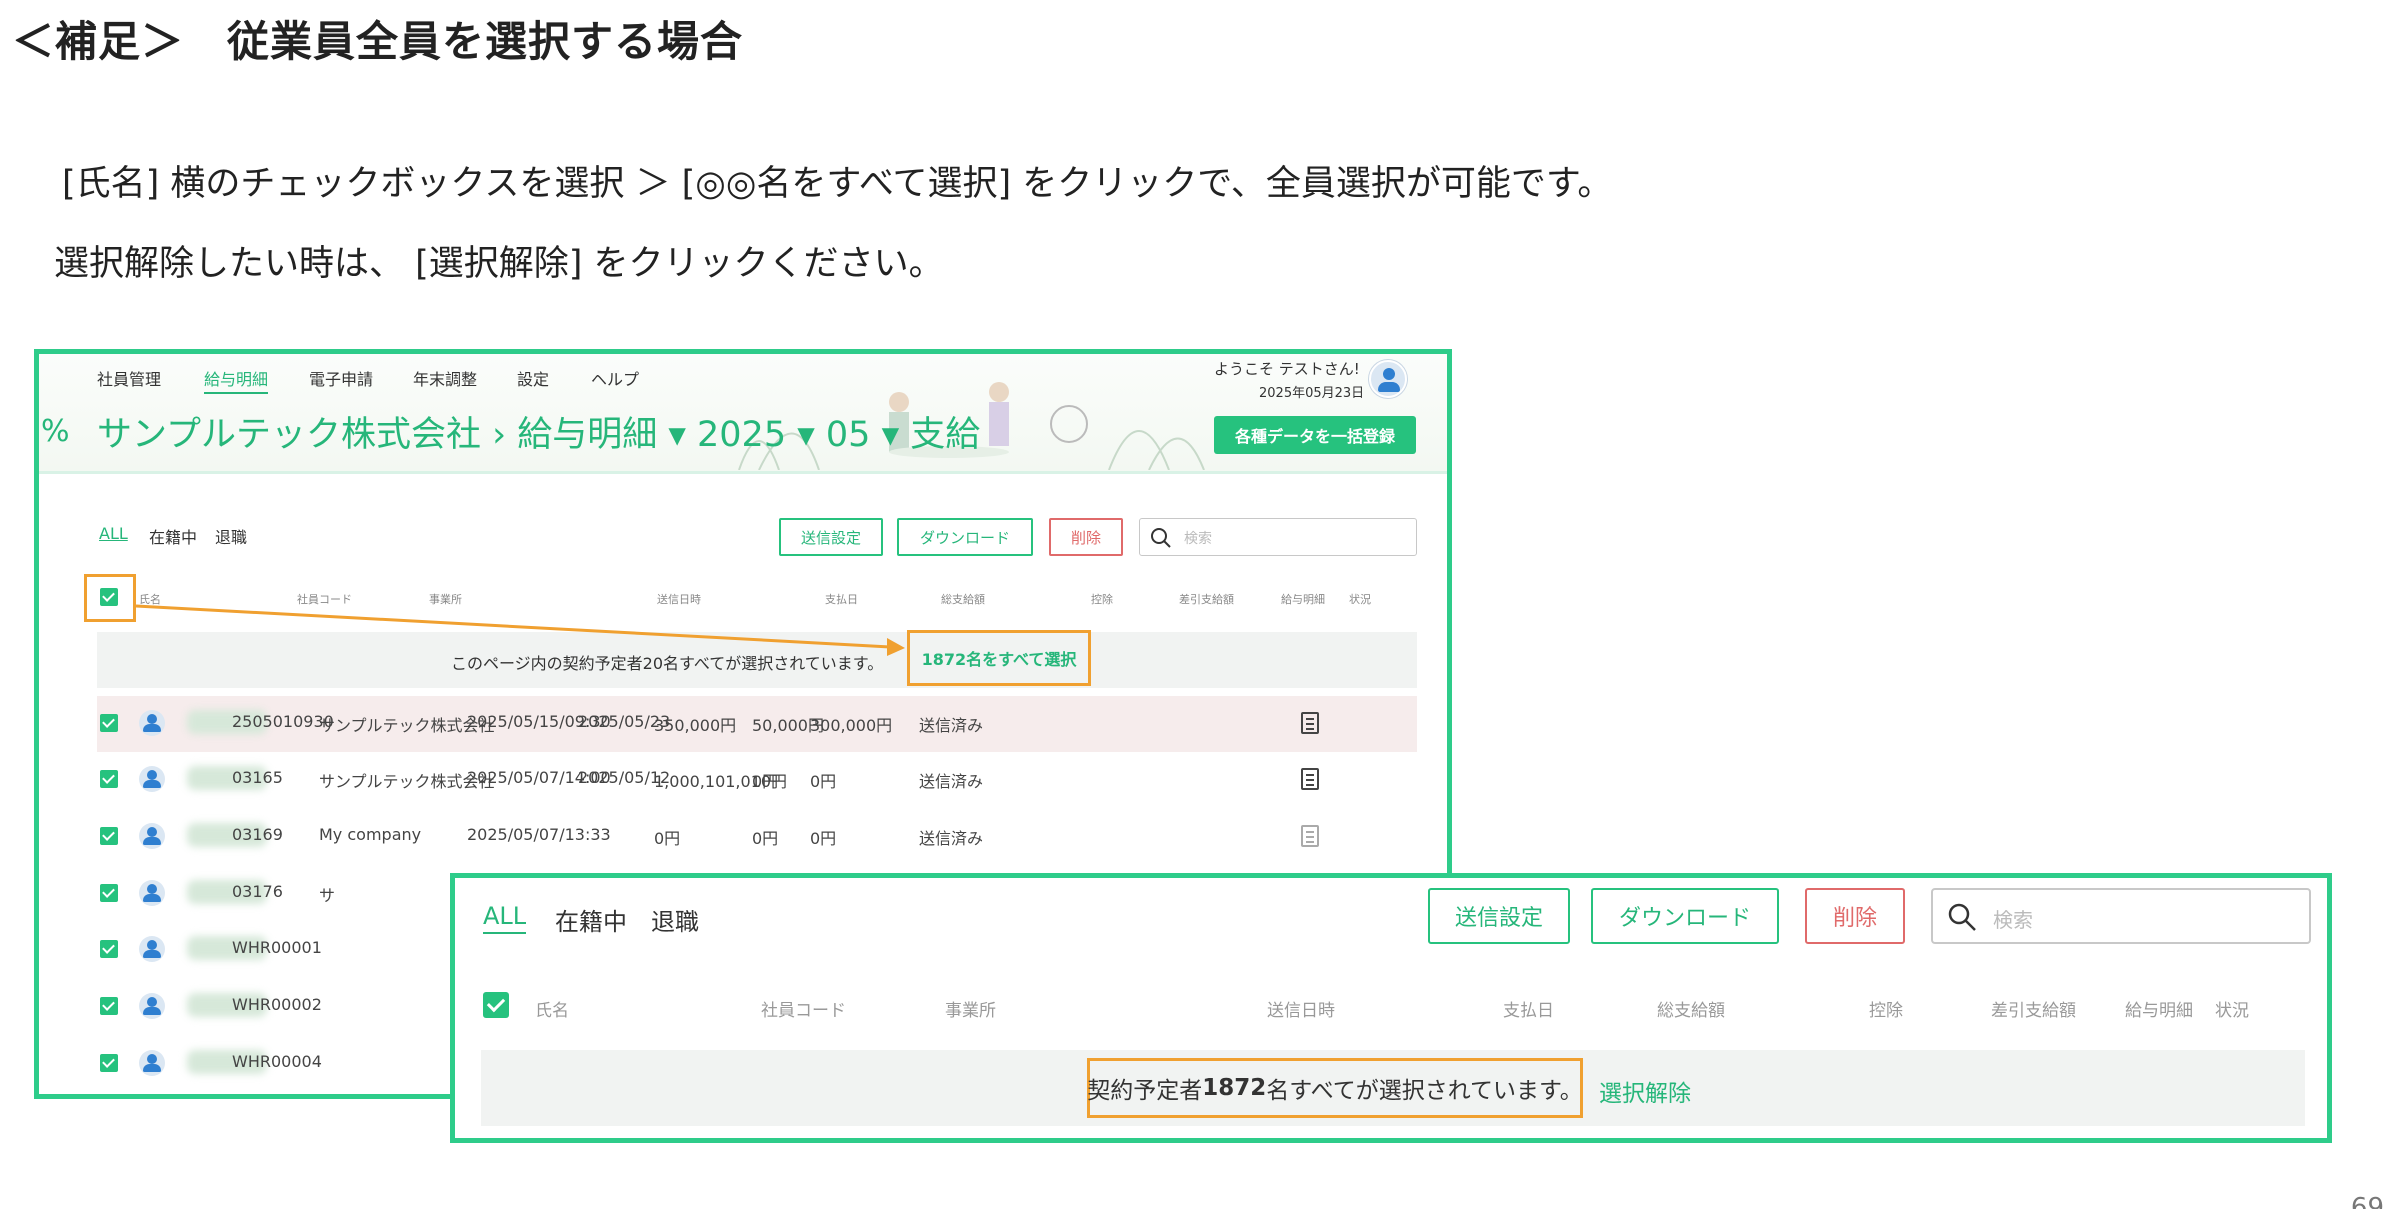  What do you see at coordinates (277, 947) in the screenshot?
I see `row-employee-code: WHR00001` at bounding box center [277, 947].